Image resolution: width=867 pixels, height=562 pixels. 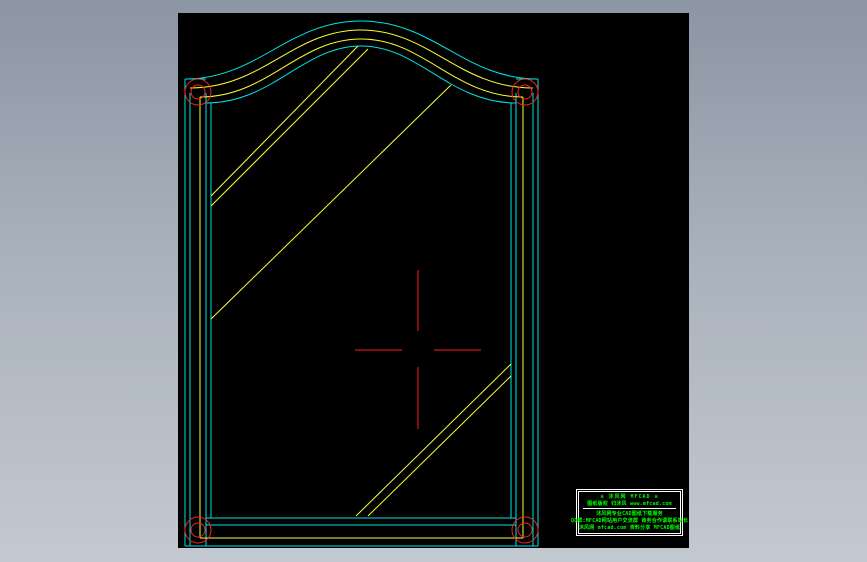 I want to click on corner-rosette-top-left, so click(x=198, y=92).